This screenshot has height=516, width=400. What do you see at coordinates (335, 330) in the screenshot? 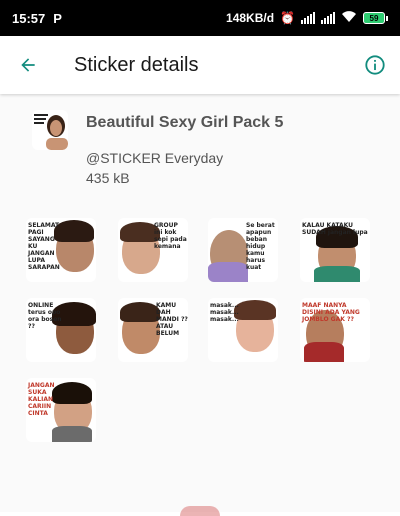
I see `sticker-item-8: MAAF NANYA DISINI ADA YANG JOMBLO GAK ??` at bounding box center [335, 330].